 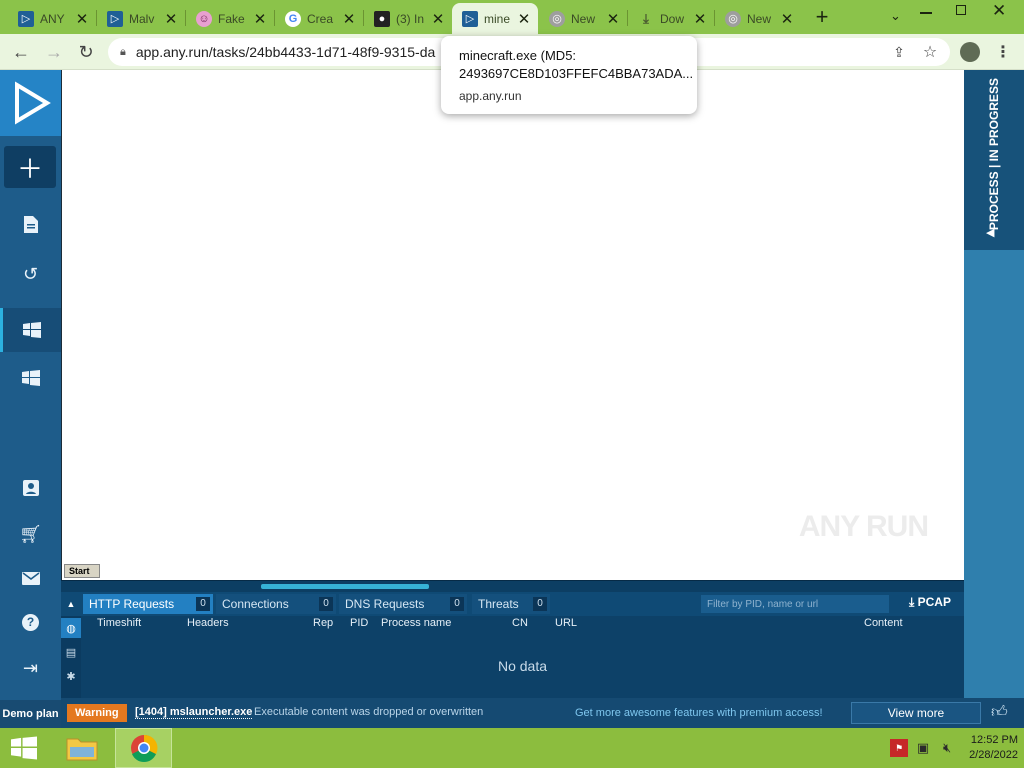 I want to click on pcap-download-button: ⤓ PCAP, so click(x=930, y=602).